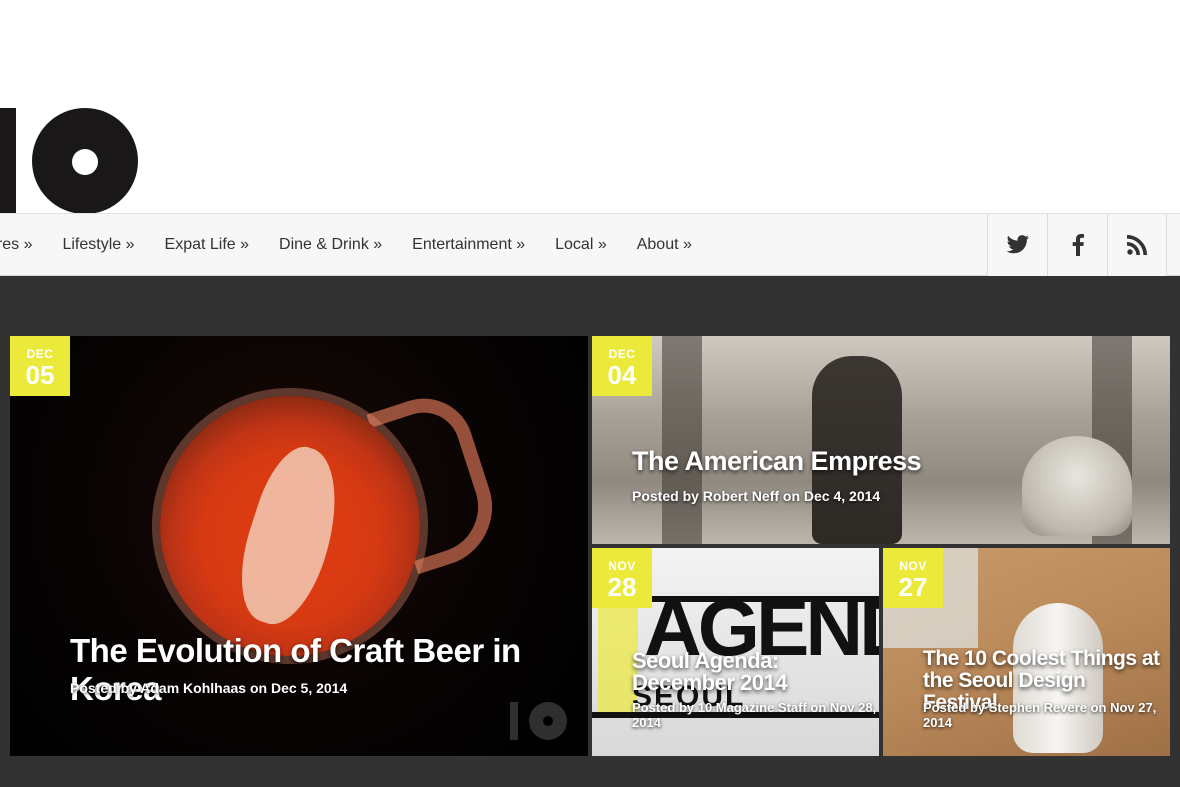 This screenshot has height=787, width=1180. Describe the element at coordinates (664, 245) in the screenshot. I see `nav-item-about: About »` at that location.